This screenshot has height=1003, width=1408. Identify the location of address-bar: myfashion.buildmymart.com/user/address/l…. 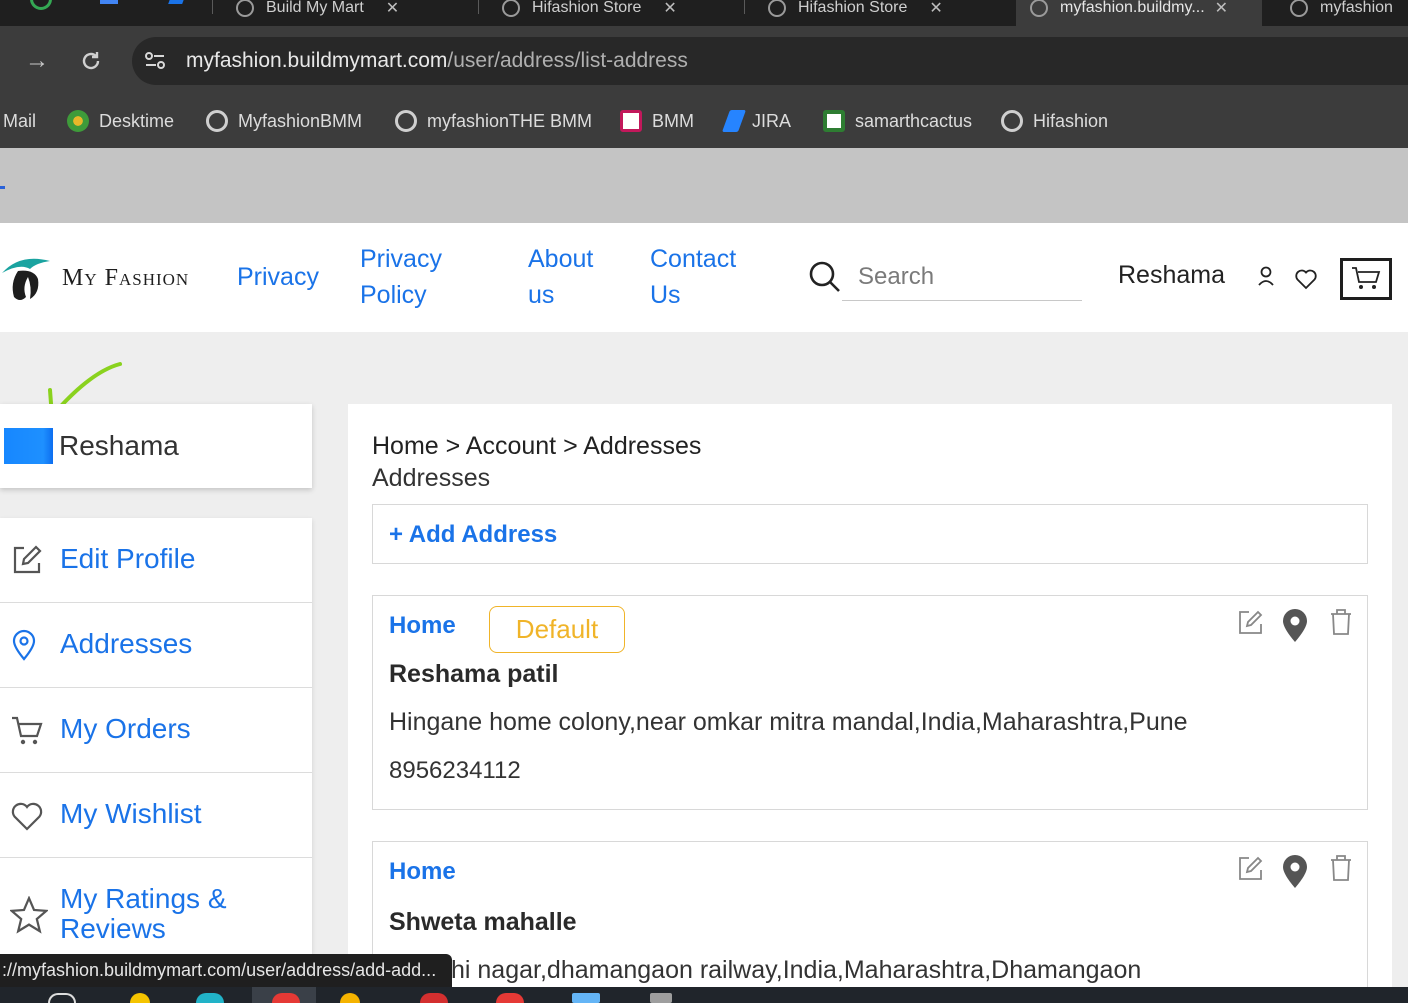
(770, 61).